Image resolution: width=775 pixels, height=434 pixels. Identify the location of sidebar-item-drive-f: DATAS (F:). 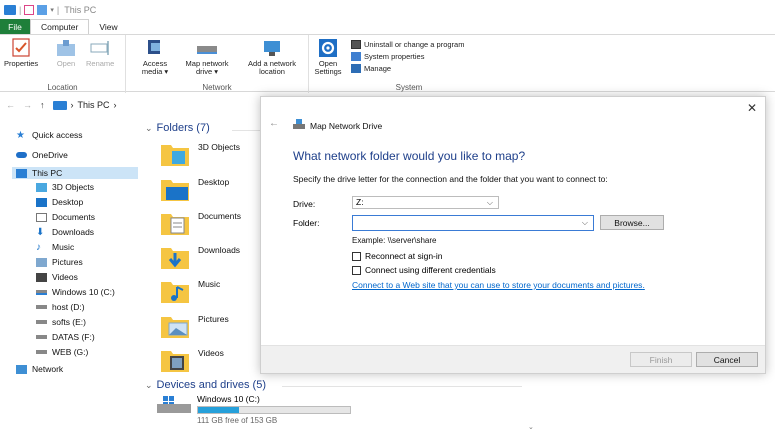
(65, 337).